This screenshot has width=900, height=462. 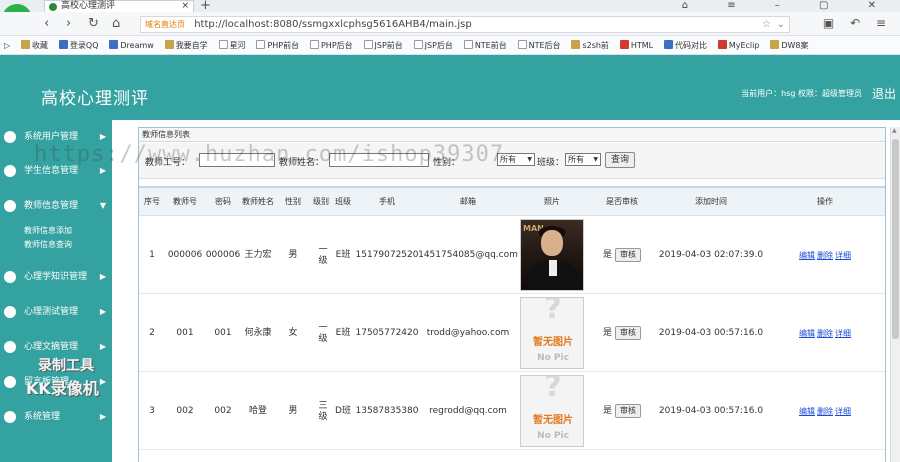 I want to click on teacher-name-input, so click(x=379, y=160).